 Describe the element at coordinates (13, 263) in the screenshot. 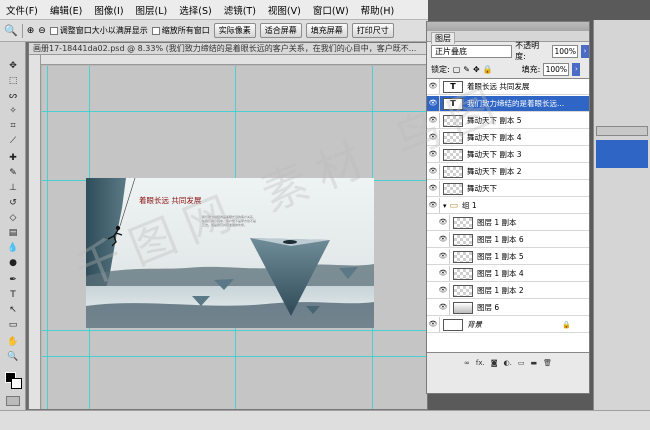

I see `dodge-tool-icon: ●` at that location.